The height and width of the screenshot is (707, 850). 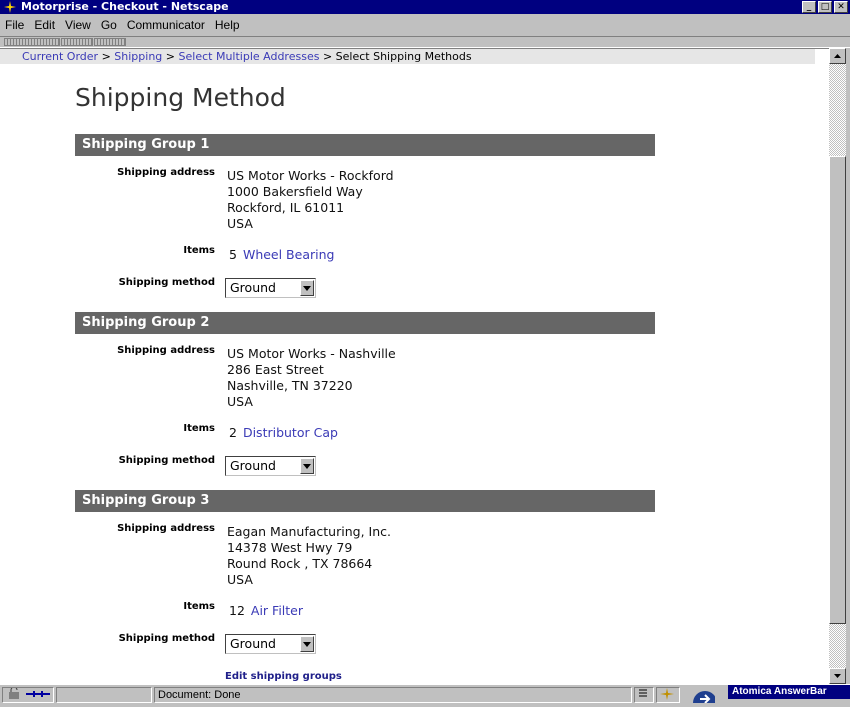 What do you see at coordinates (60, 56) in the screenshot?
I see `breadcrumb-current-order: Current Order` at bounding box center [60, 56].